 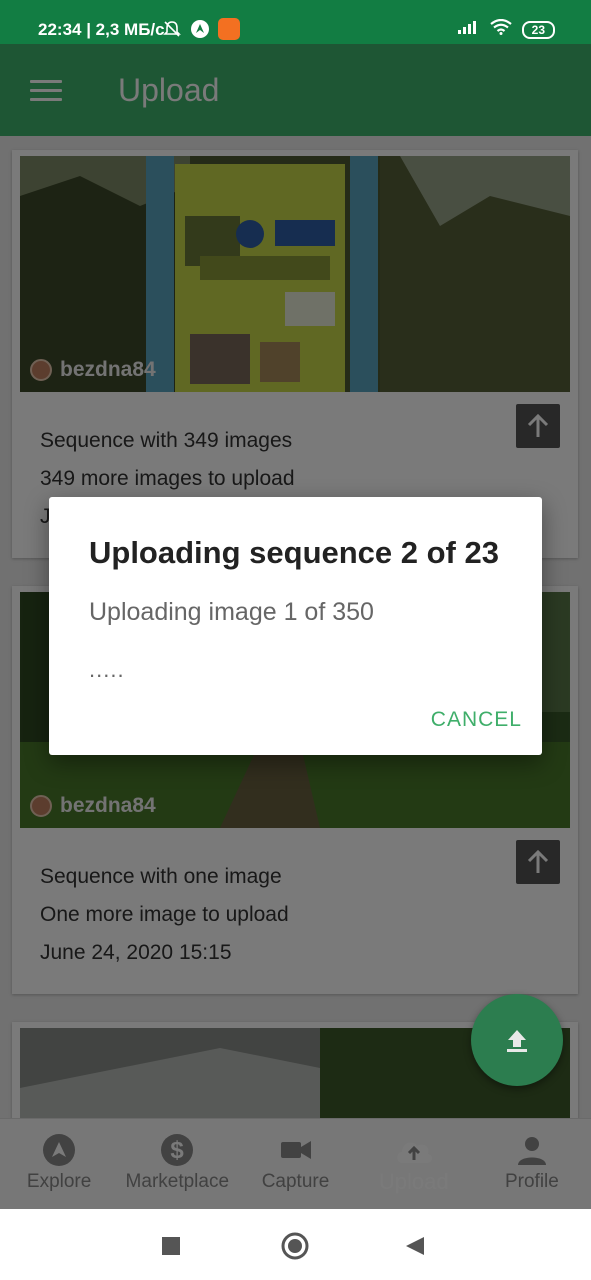 I want to click on remaining-count: 349 more images to upload, so click(x=167, y=478).